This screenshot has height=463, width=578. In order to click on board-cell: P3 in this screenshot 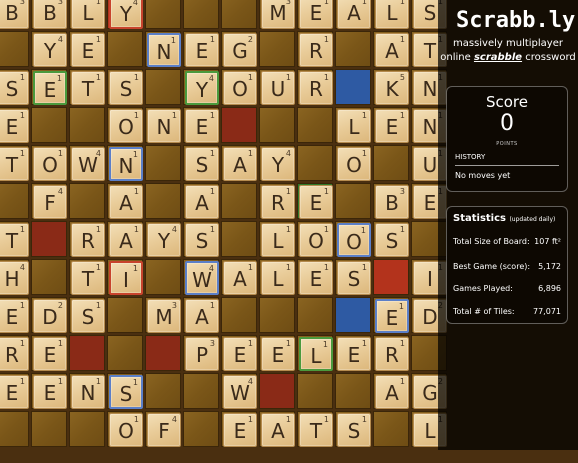, I will do `click(201, 353)`.